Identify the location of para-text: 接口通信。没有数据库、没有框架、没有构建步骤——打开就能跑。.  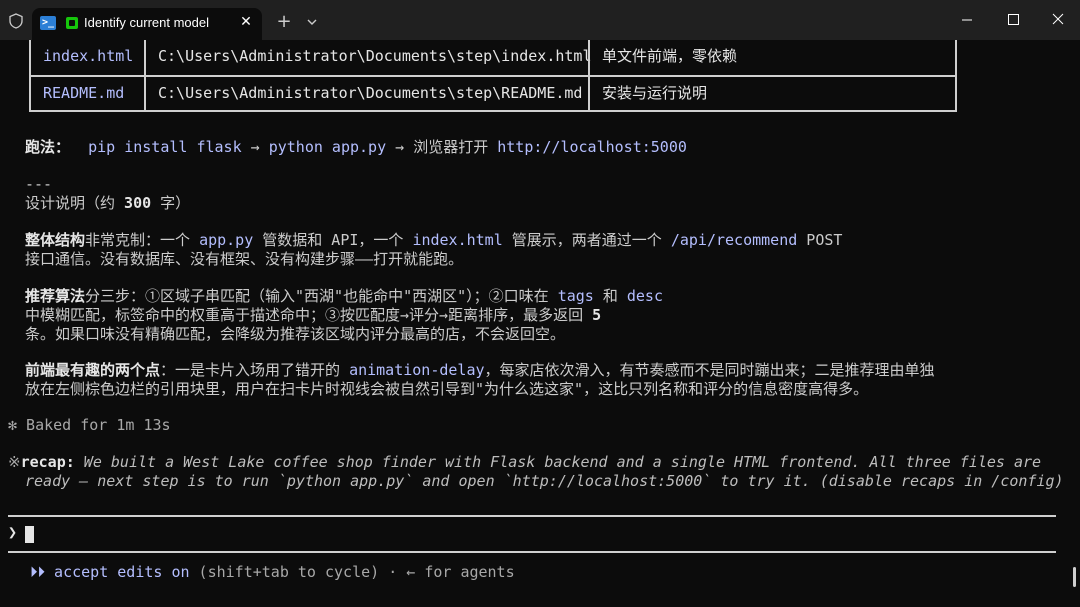
(244, 259).